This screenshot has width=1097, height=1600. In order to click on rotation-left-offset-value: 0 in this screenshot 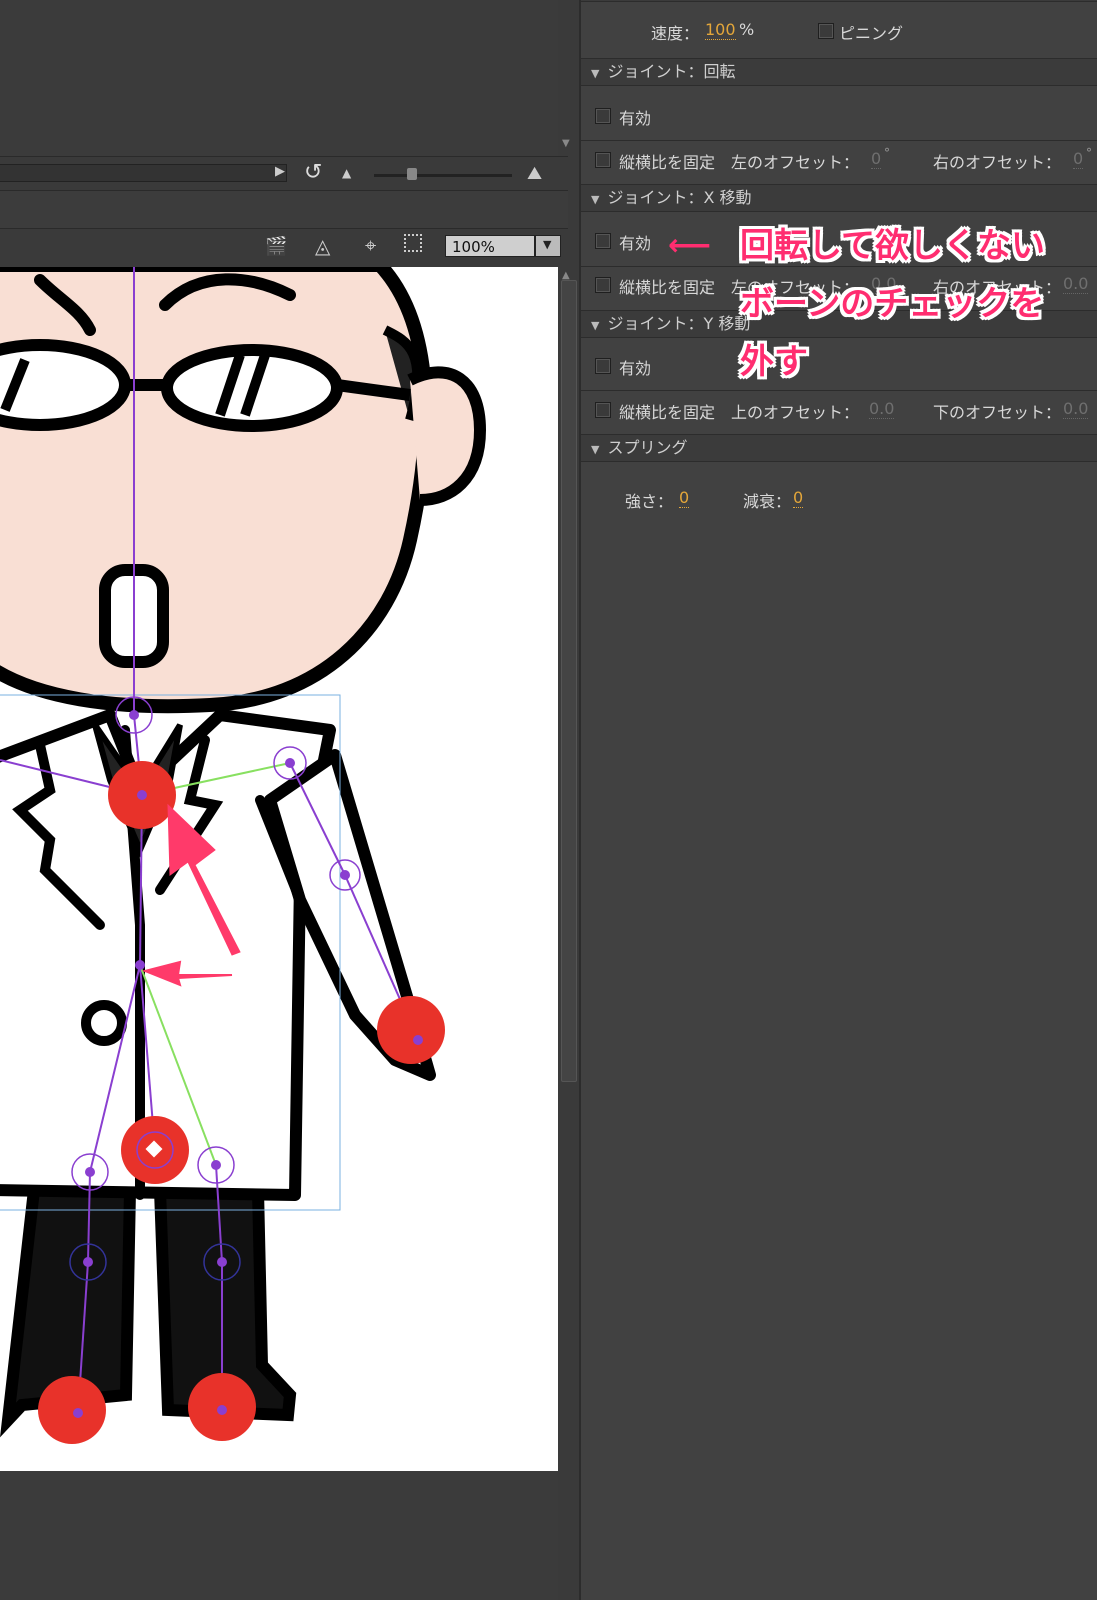, I will do `click(876, 159)`.